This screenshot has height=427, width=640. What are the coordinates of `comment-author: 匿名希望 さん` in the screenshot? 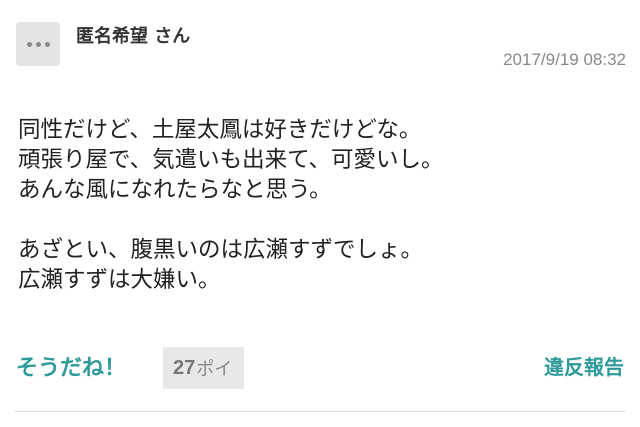 It's located at (133, 36).